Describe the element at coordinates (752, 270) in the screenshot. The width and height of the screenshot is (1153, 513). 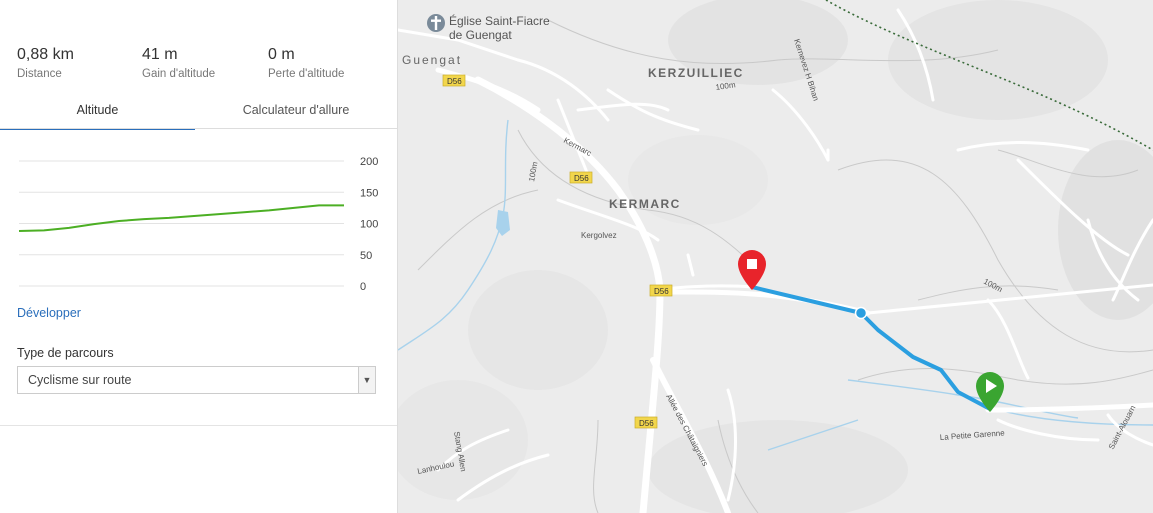
I see `end-marker-icon` at that location.